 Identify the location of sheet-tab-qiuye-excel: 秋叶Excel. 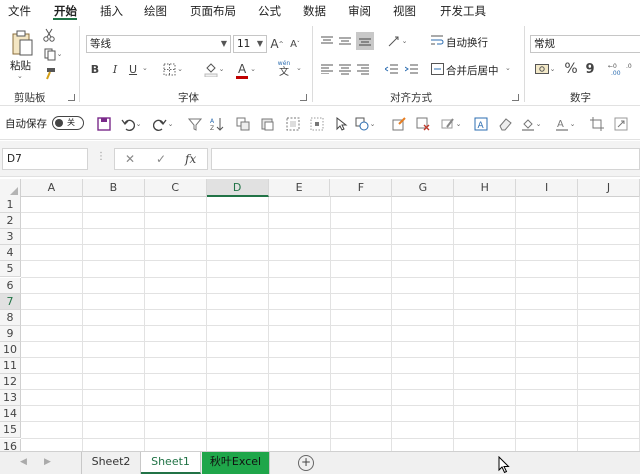
(236, 463).